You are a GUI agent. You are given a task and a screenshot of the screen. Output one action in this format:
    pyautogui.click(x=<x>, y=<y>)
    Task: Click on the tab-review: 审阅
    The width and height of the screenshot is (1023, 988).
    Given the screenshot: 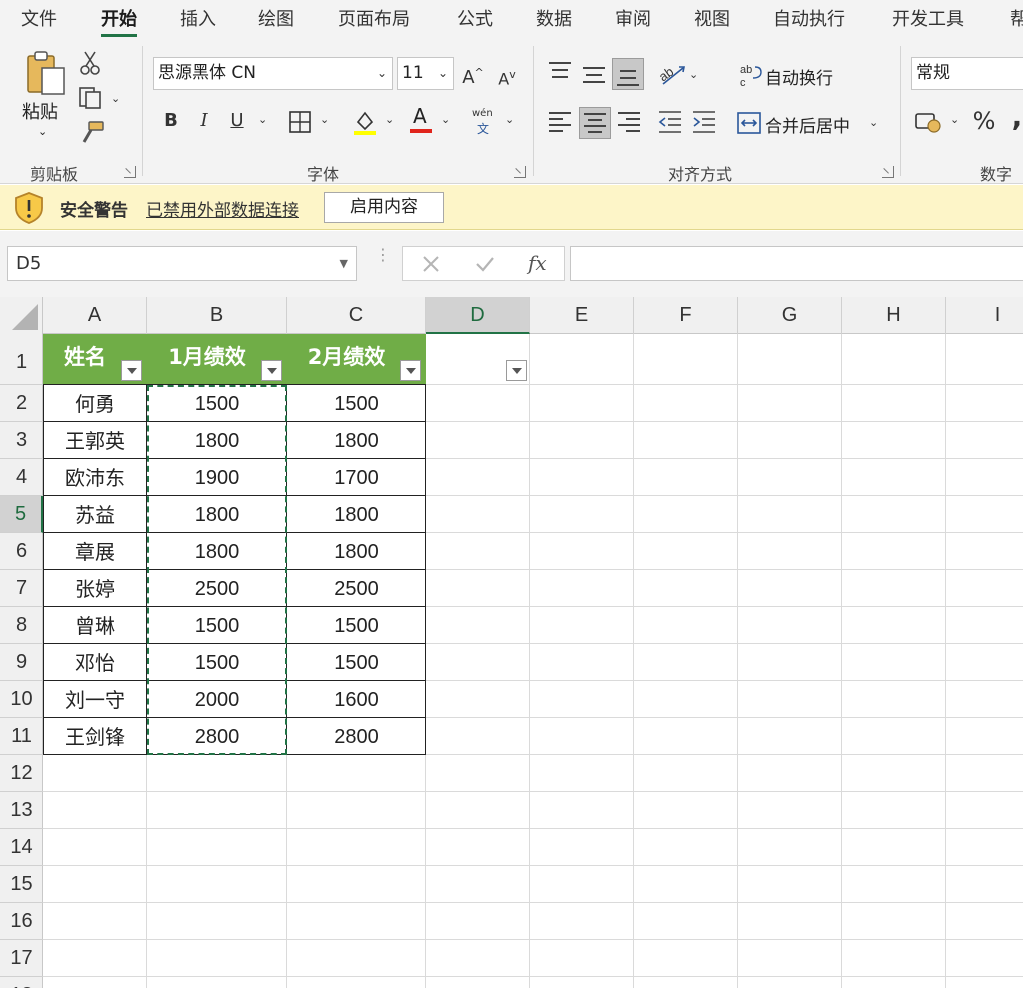 What is the action you would take?
    pyautogui.click(x=633, y=18)
    